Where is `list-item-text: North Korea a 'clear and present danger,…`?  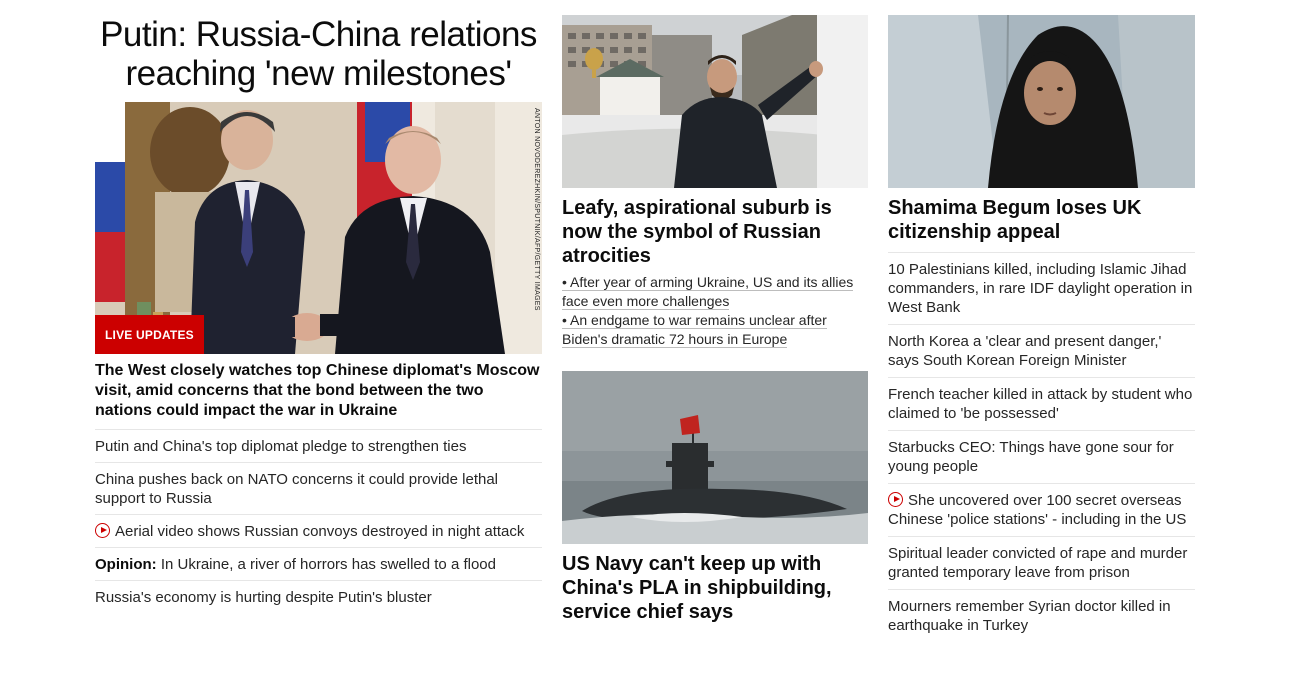
list-item-text: North Korea a 'clear and present danger,… is located at coordinates (1025, 351).